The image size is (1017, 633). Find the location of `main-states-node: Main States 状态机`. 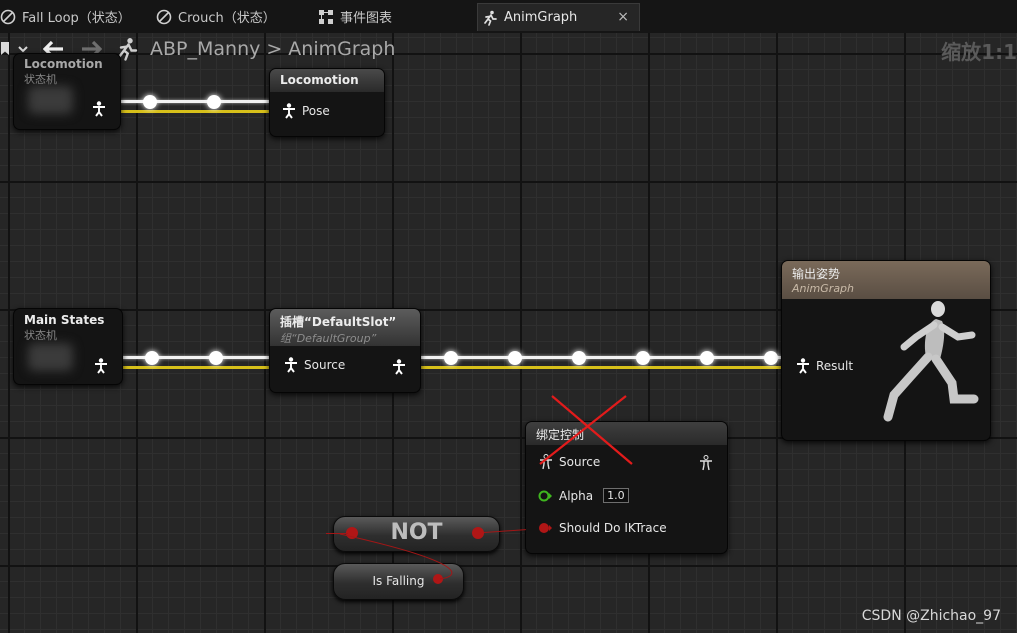

main-states-node: Main States 状态机 is located at coordinates (68, 346).